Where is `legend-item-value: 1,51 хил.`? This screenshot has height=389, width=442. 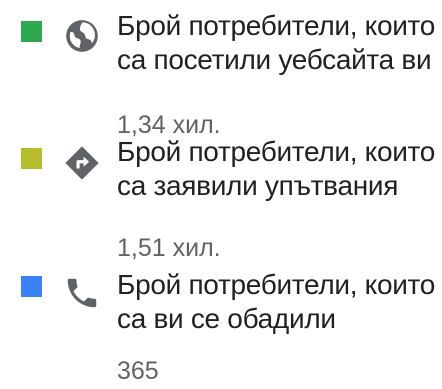
legend-item-value: 1,51 хил. is located at coordinates (169, 248).